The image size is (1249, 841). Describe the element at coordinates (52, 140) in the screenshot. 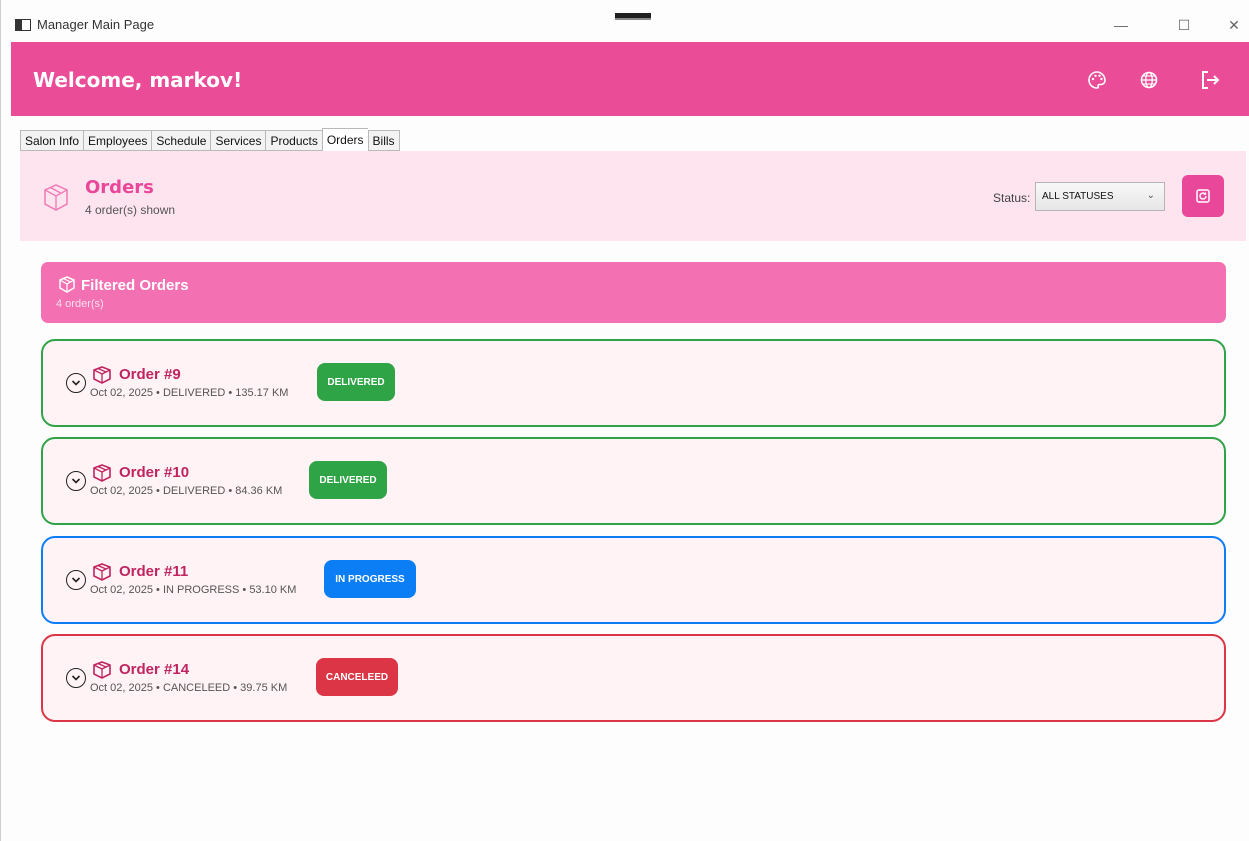

I see `tab-salon-info: Salon Info` at that location.